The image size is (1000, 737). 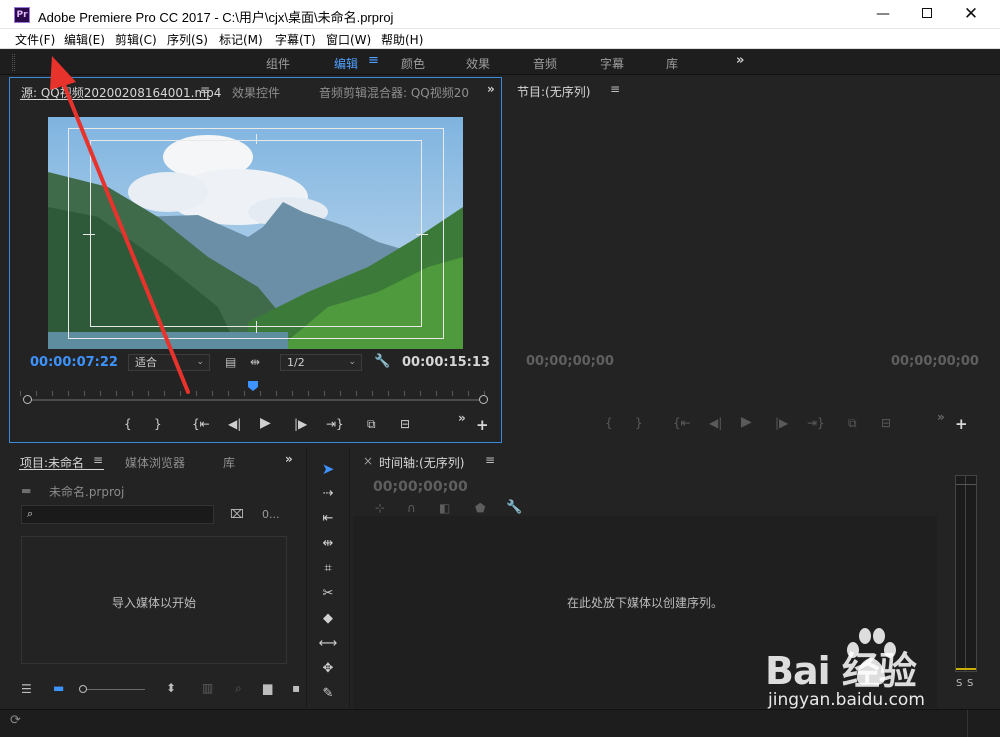 I want to click on maximize-button, so click(x=927, y=14).